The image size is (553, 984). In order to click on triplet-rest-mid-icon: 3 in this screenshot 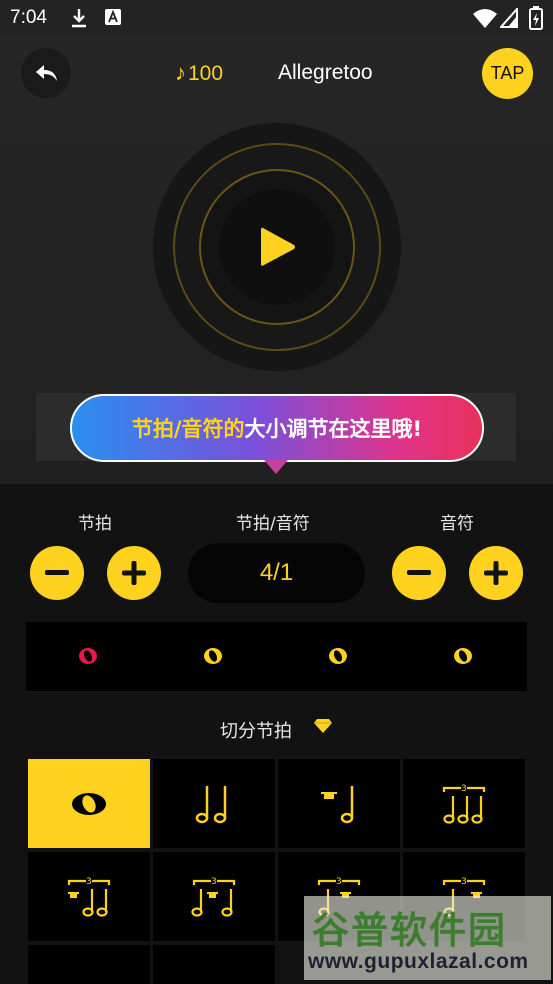, I will do `click(213, 897)`.